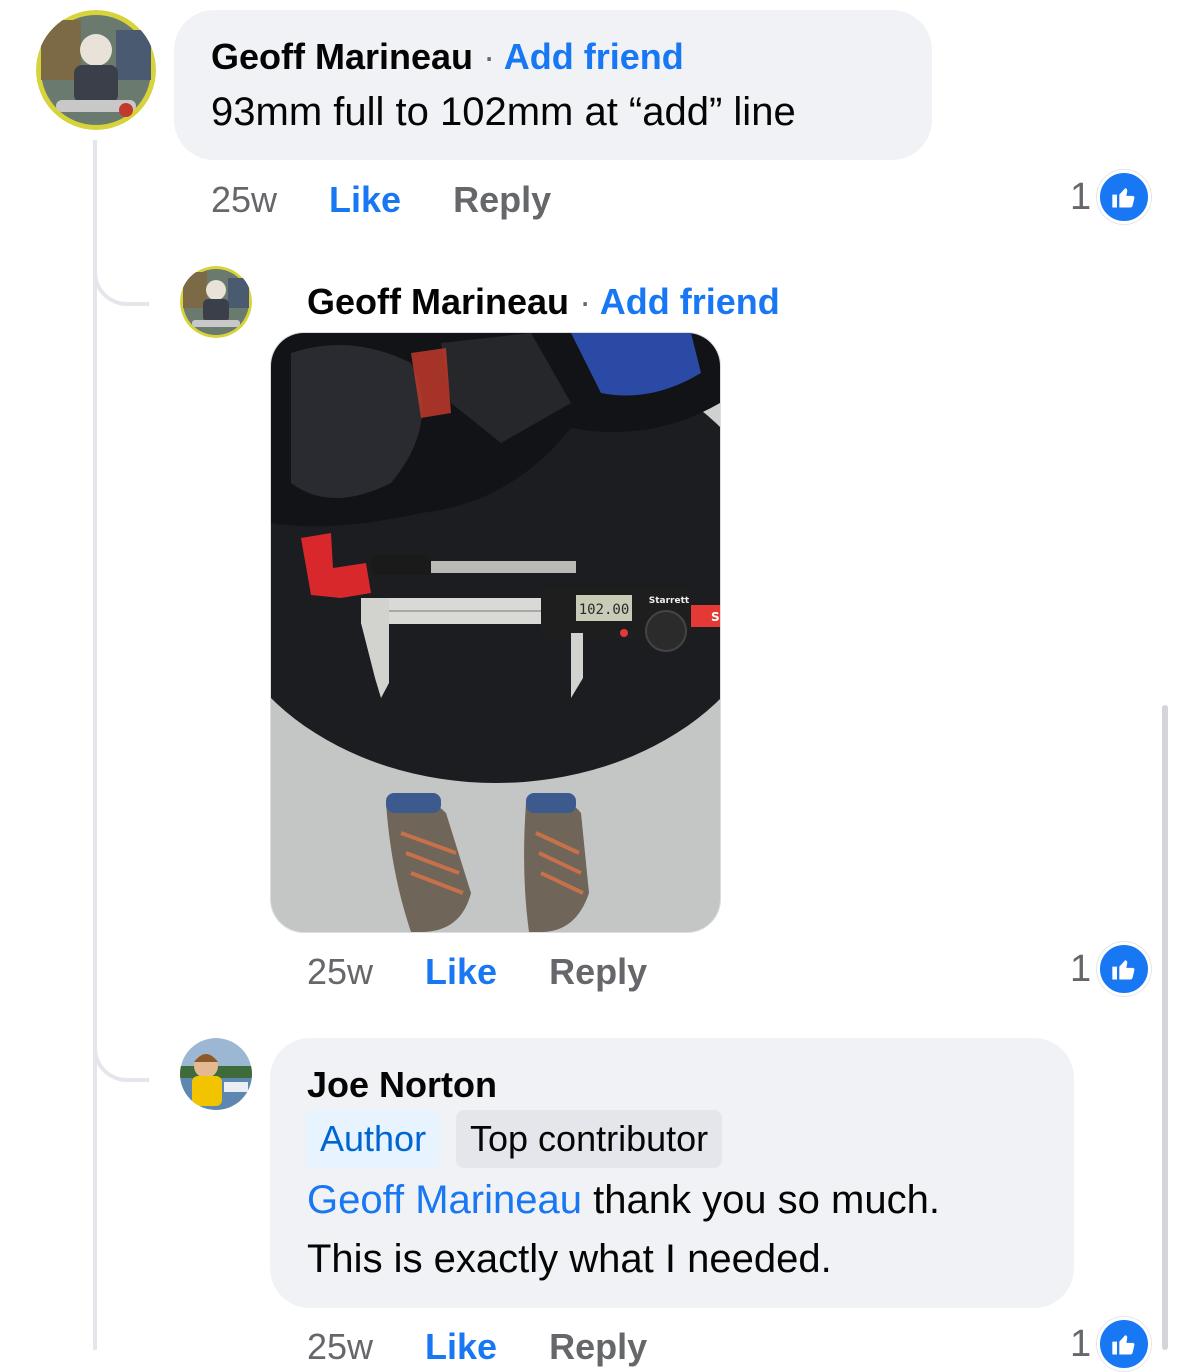 This screenshot has width=1179, height=1372. Describe the element at coordinates (503, 112) in the screenshot. I see `comment-text: 93mm full to 102mm at “add” line` at that location.